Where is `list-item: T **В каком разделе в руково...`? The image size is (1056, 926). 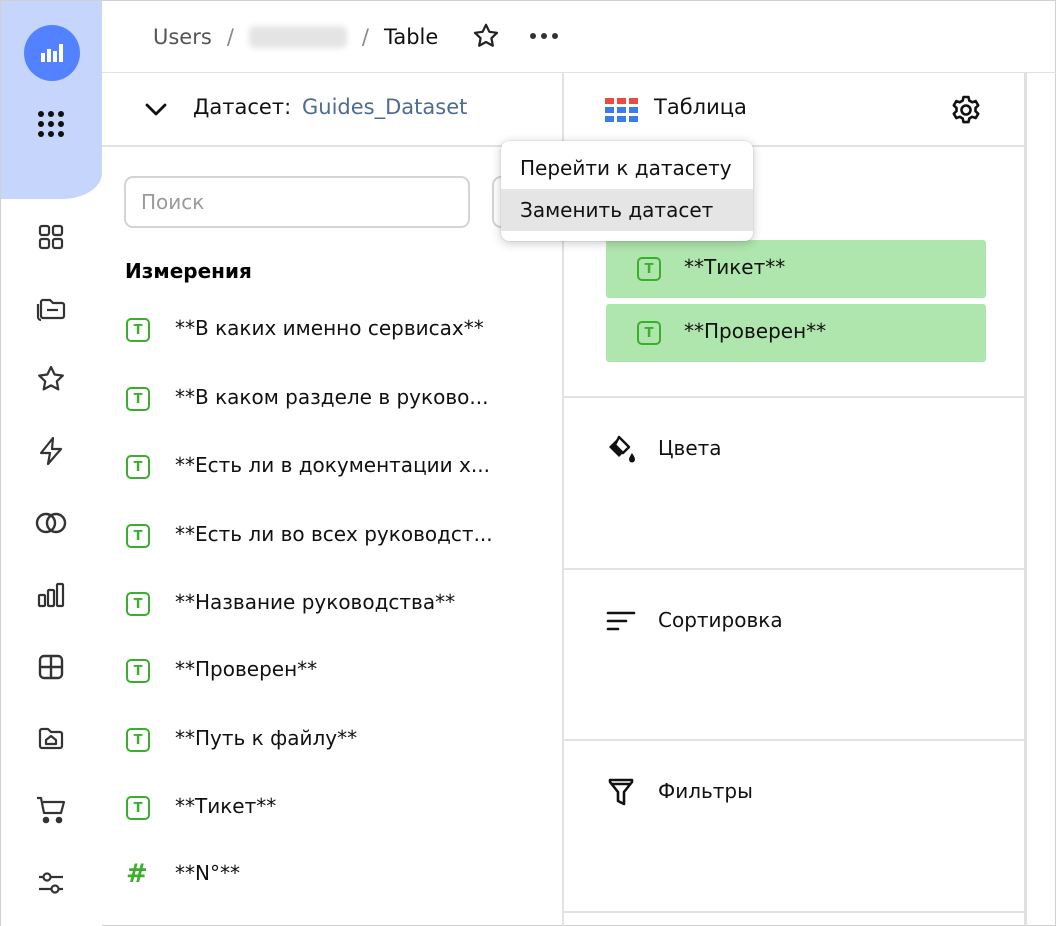 list-item: T **В каком разделе в руково... is located at coordinates (332, 398).